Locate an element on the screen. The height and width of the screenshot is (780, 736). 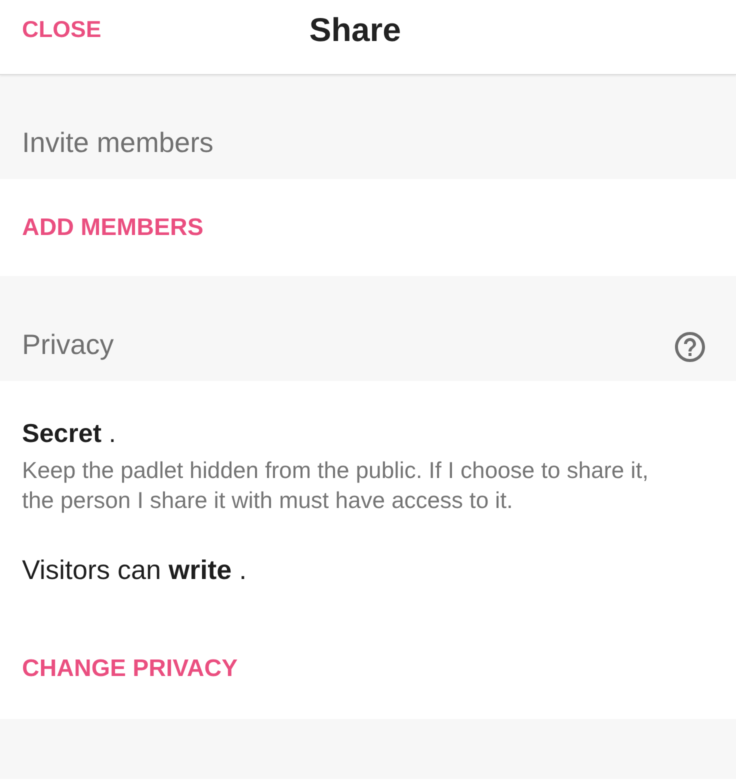
help-icon is located at coordinates (690, 347).